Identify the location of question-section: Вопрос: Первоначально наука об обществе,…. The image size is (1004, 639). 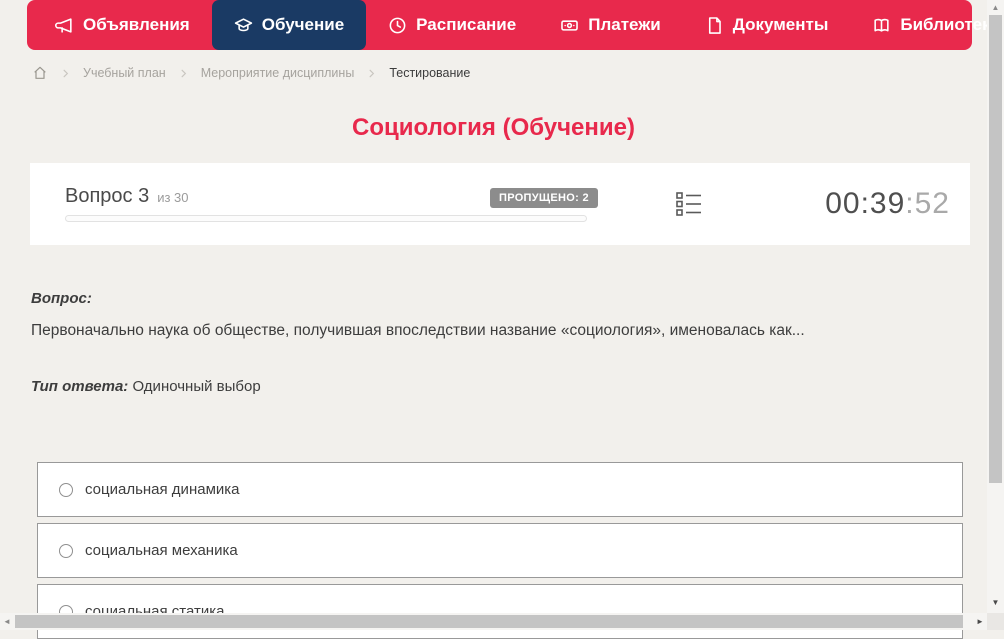
(496, 316).